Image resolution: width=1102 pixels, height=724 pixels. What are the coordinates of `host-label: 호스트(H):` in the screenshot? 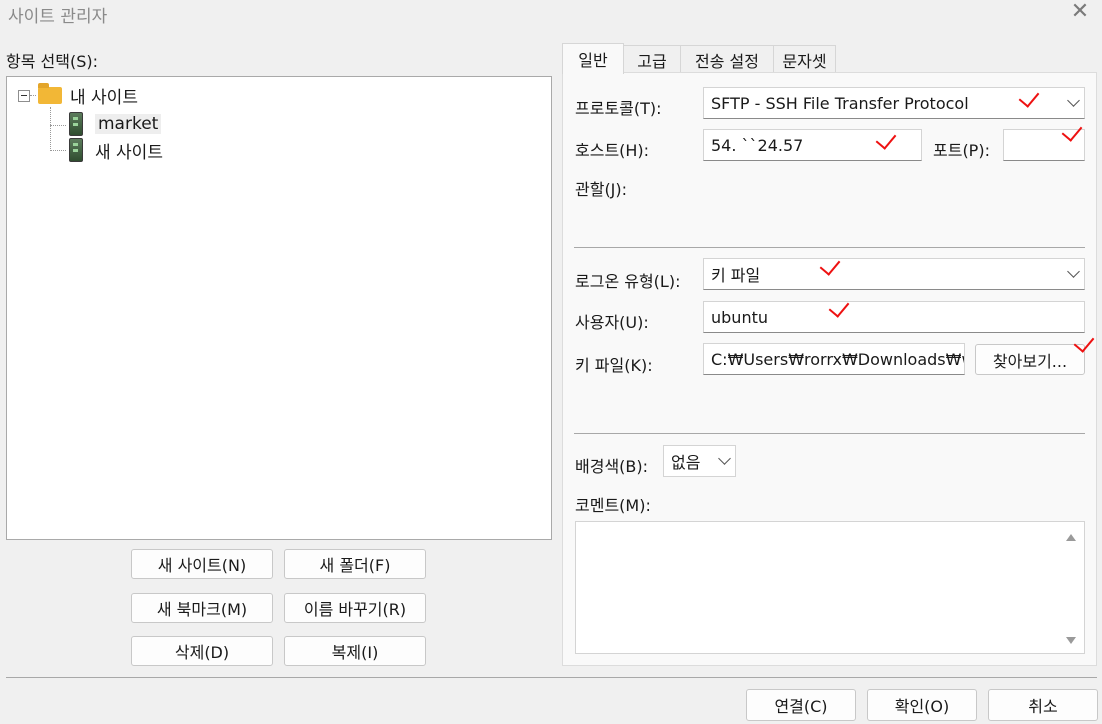 It's located at (612, 150).